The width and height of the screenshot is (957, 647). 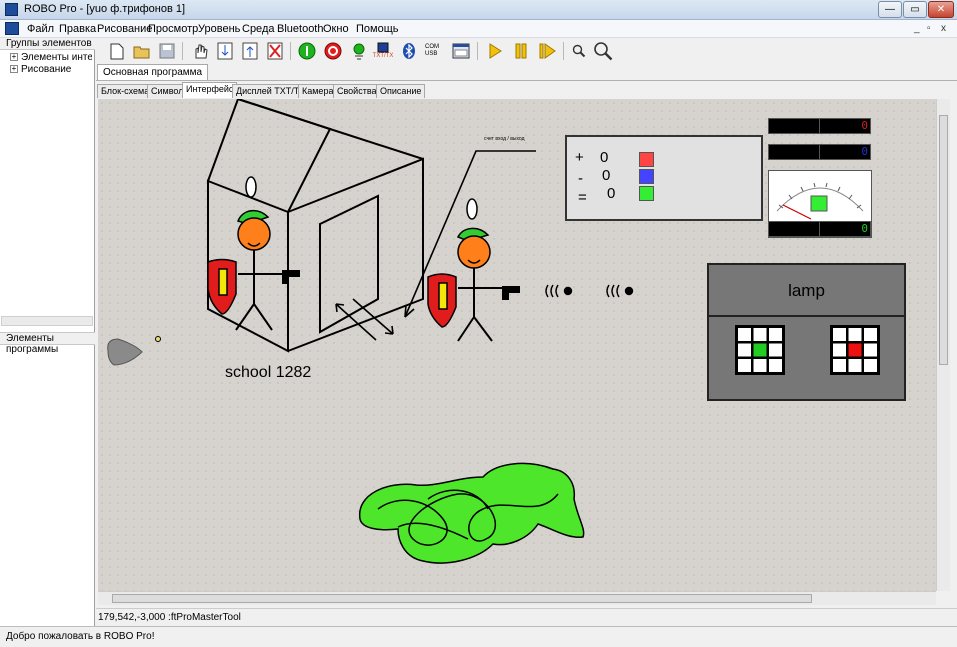 I want to click on tab-main-program: Основная программа, so click(x=153, y=72).